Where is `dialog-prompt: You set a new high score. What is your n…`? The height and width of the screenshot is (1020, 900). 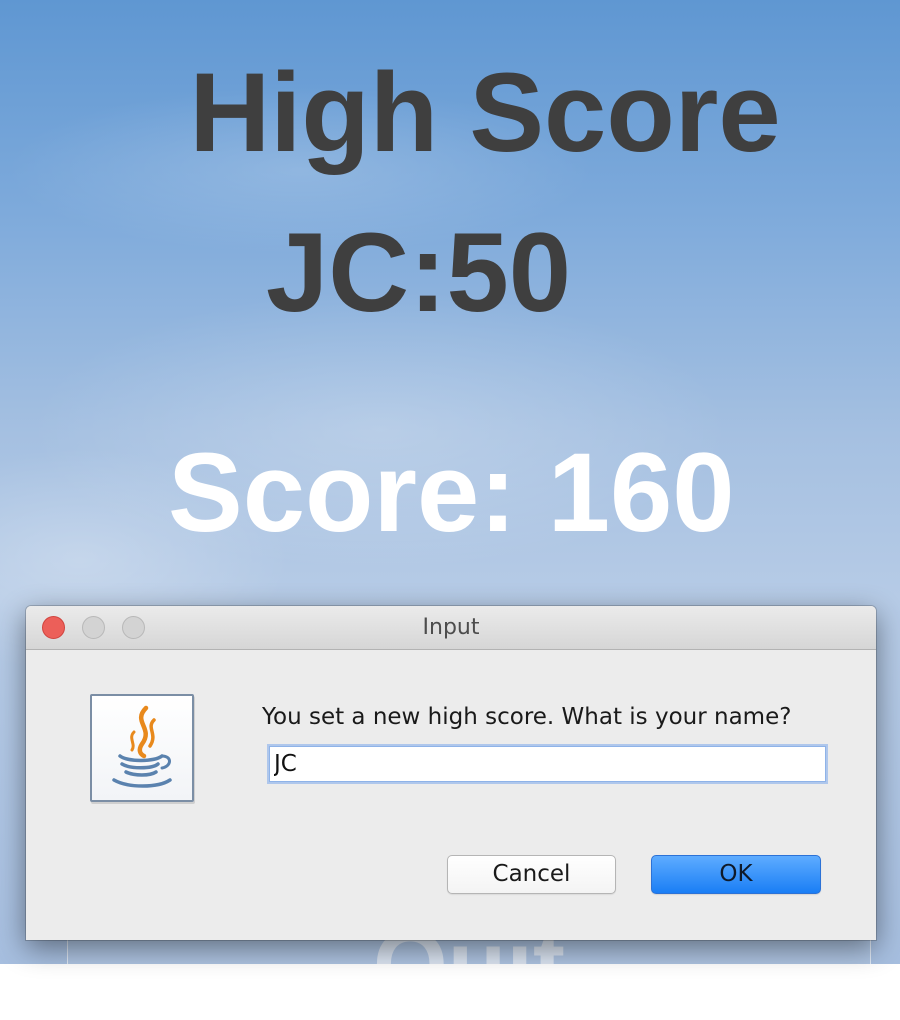 dialog-prompt: You set a new high score. What is your n… is located at coordinates (527, 717).